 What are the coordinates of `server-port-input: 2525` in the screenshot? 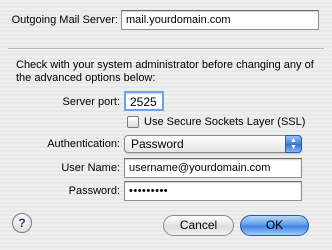 It's located at (144, 101).